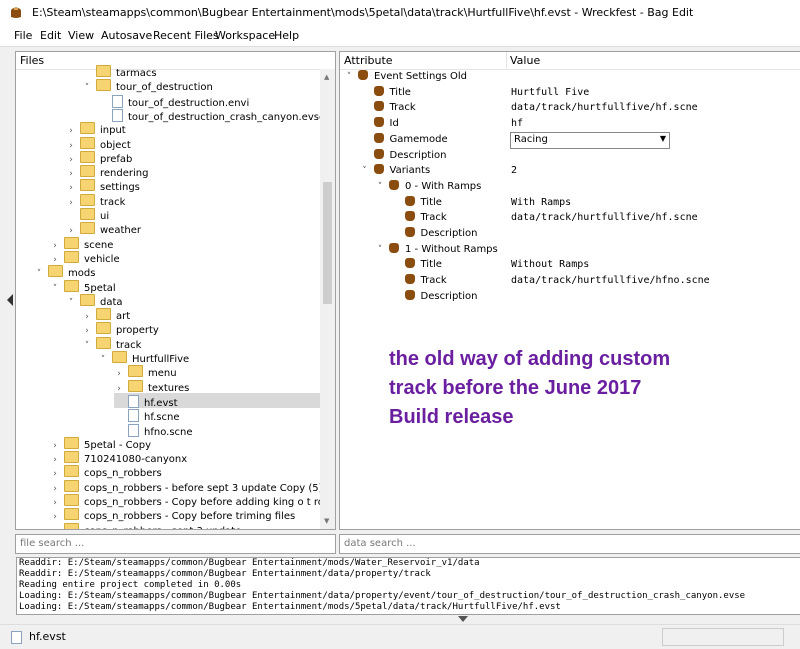  Describe the element at coordinates (193, 128) in the screenshot. I see `folder-item: › input` at that location.